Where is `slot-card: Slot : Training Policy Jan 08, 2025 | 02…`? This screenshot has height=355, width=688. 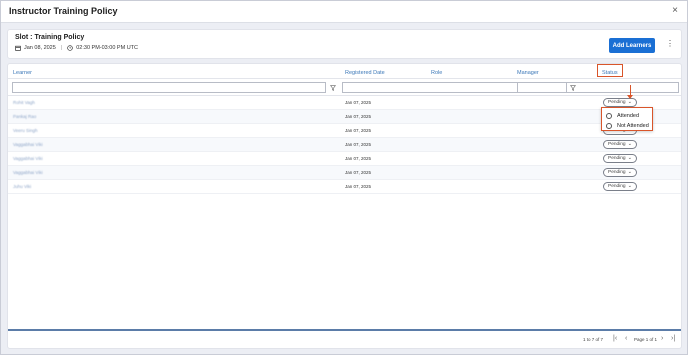
slot-card: Slot : Training Policy Jan 08, 2025 | 02… is located at coordinates (344, 44).